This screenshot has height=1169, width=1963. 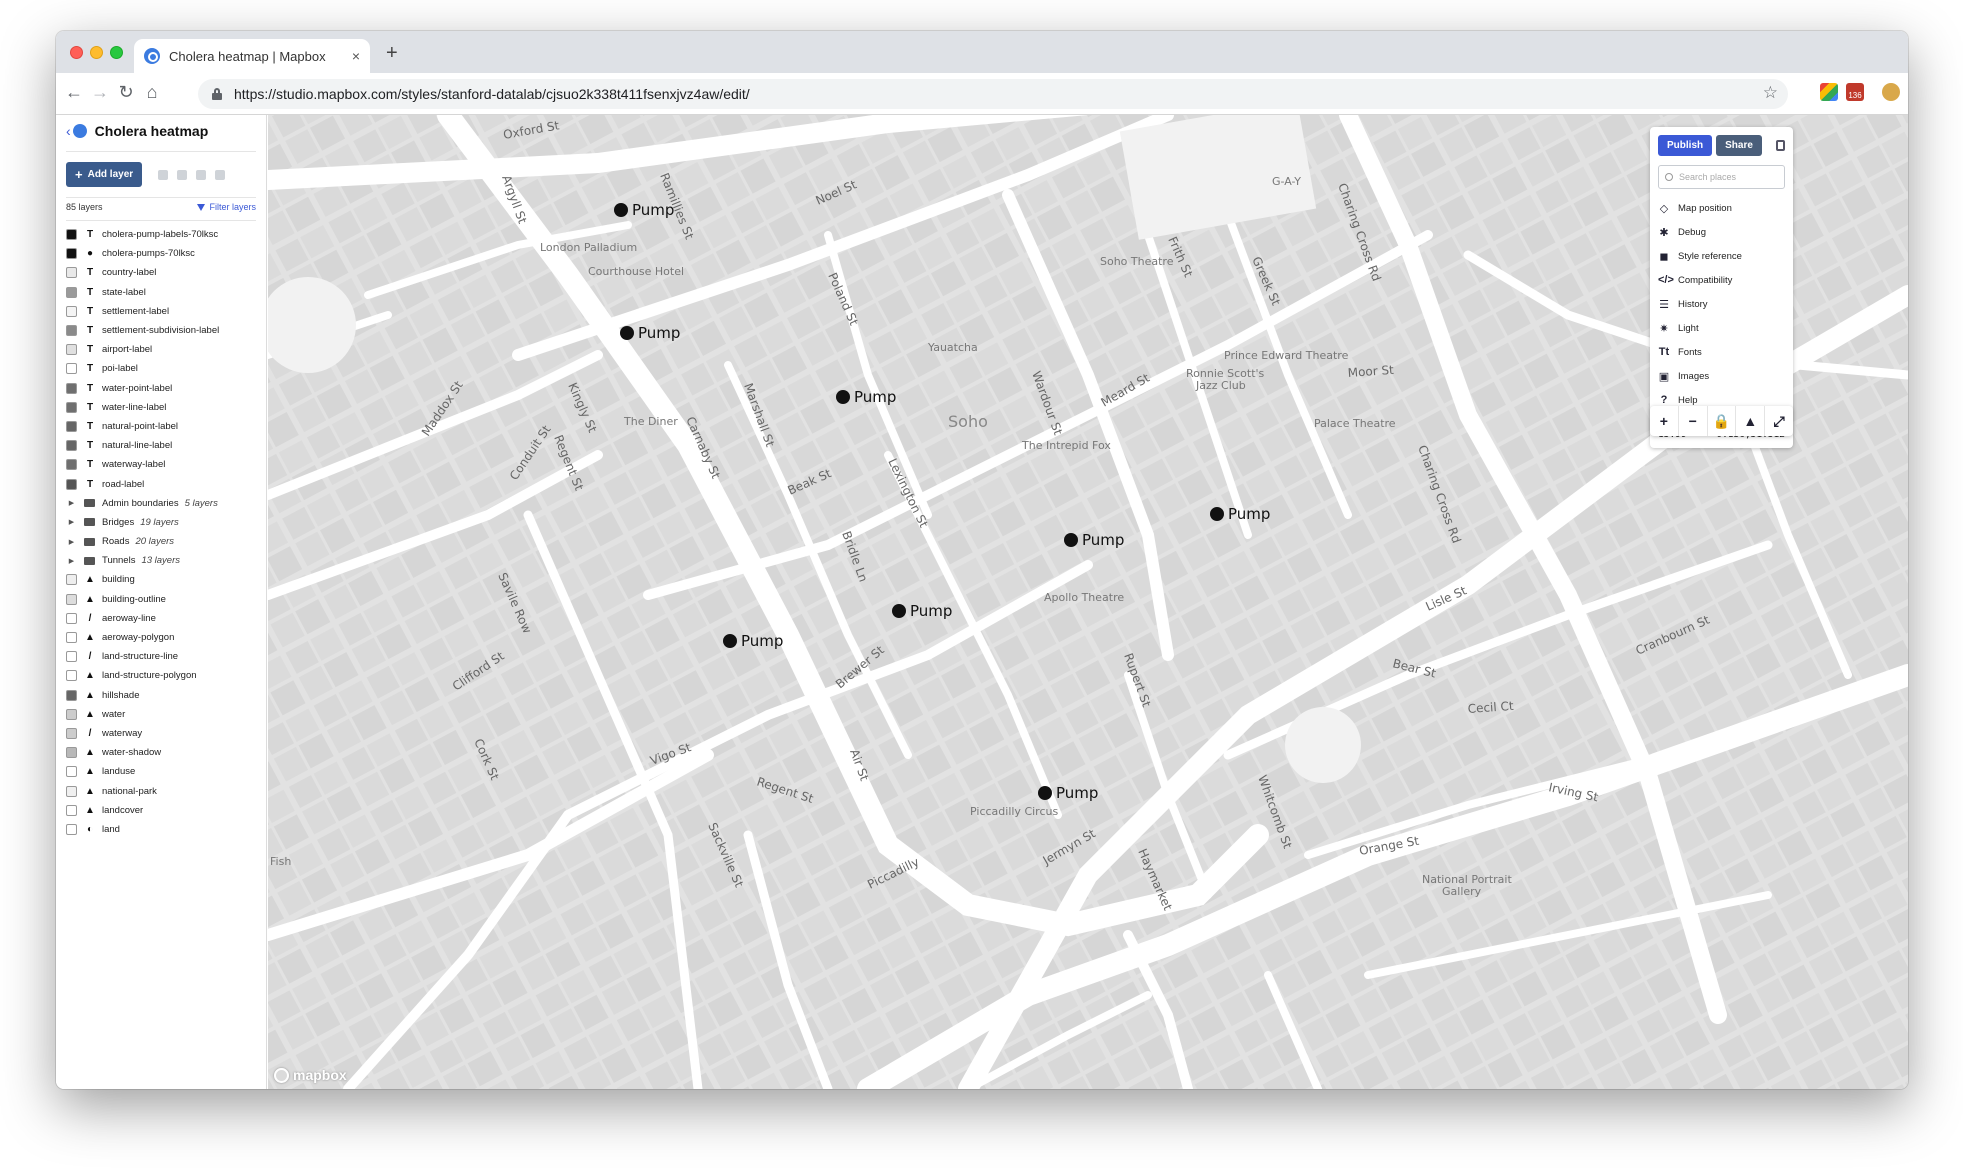 I want to click on layer-row: Tstate-label, so click(x=161, y=292).